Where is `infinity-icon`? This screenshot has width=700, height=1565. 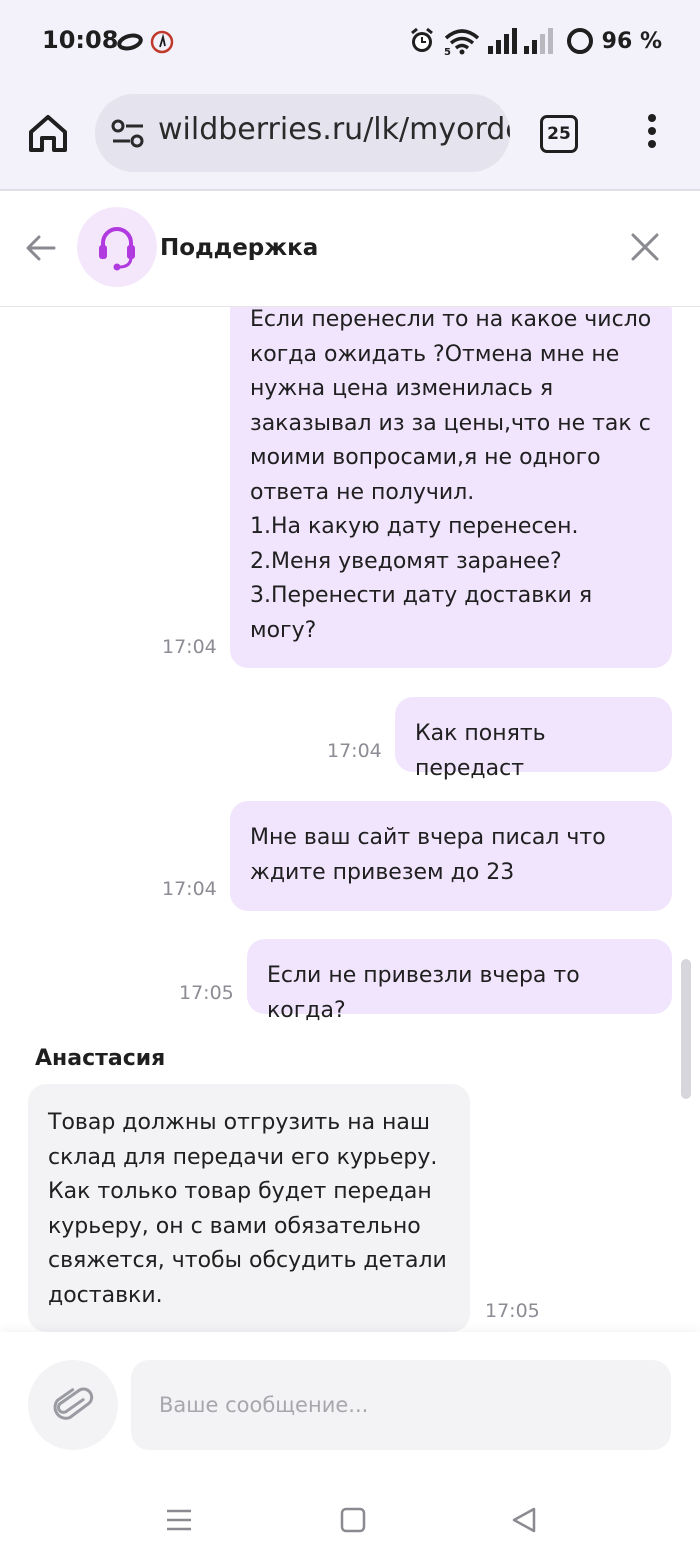 infinity-icon is located at coordinates (130, 42).